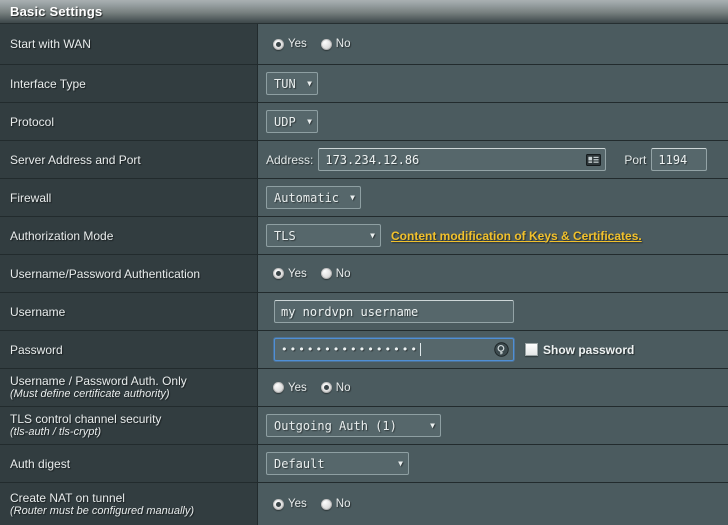 Image resolution: width=728 pixels, height=525 pixels. What do you see at coordinates (129, 44) in the screenshot?
I see `row-label-cell: Start with WAN` at bounding box center [129, 44].